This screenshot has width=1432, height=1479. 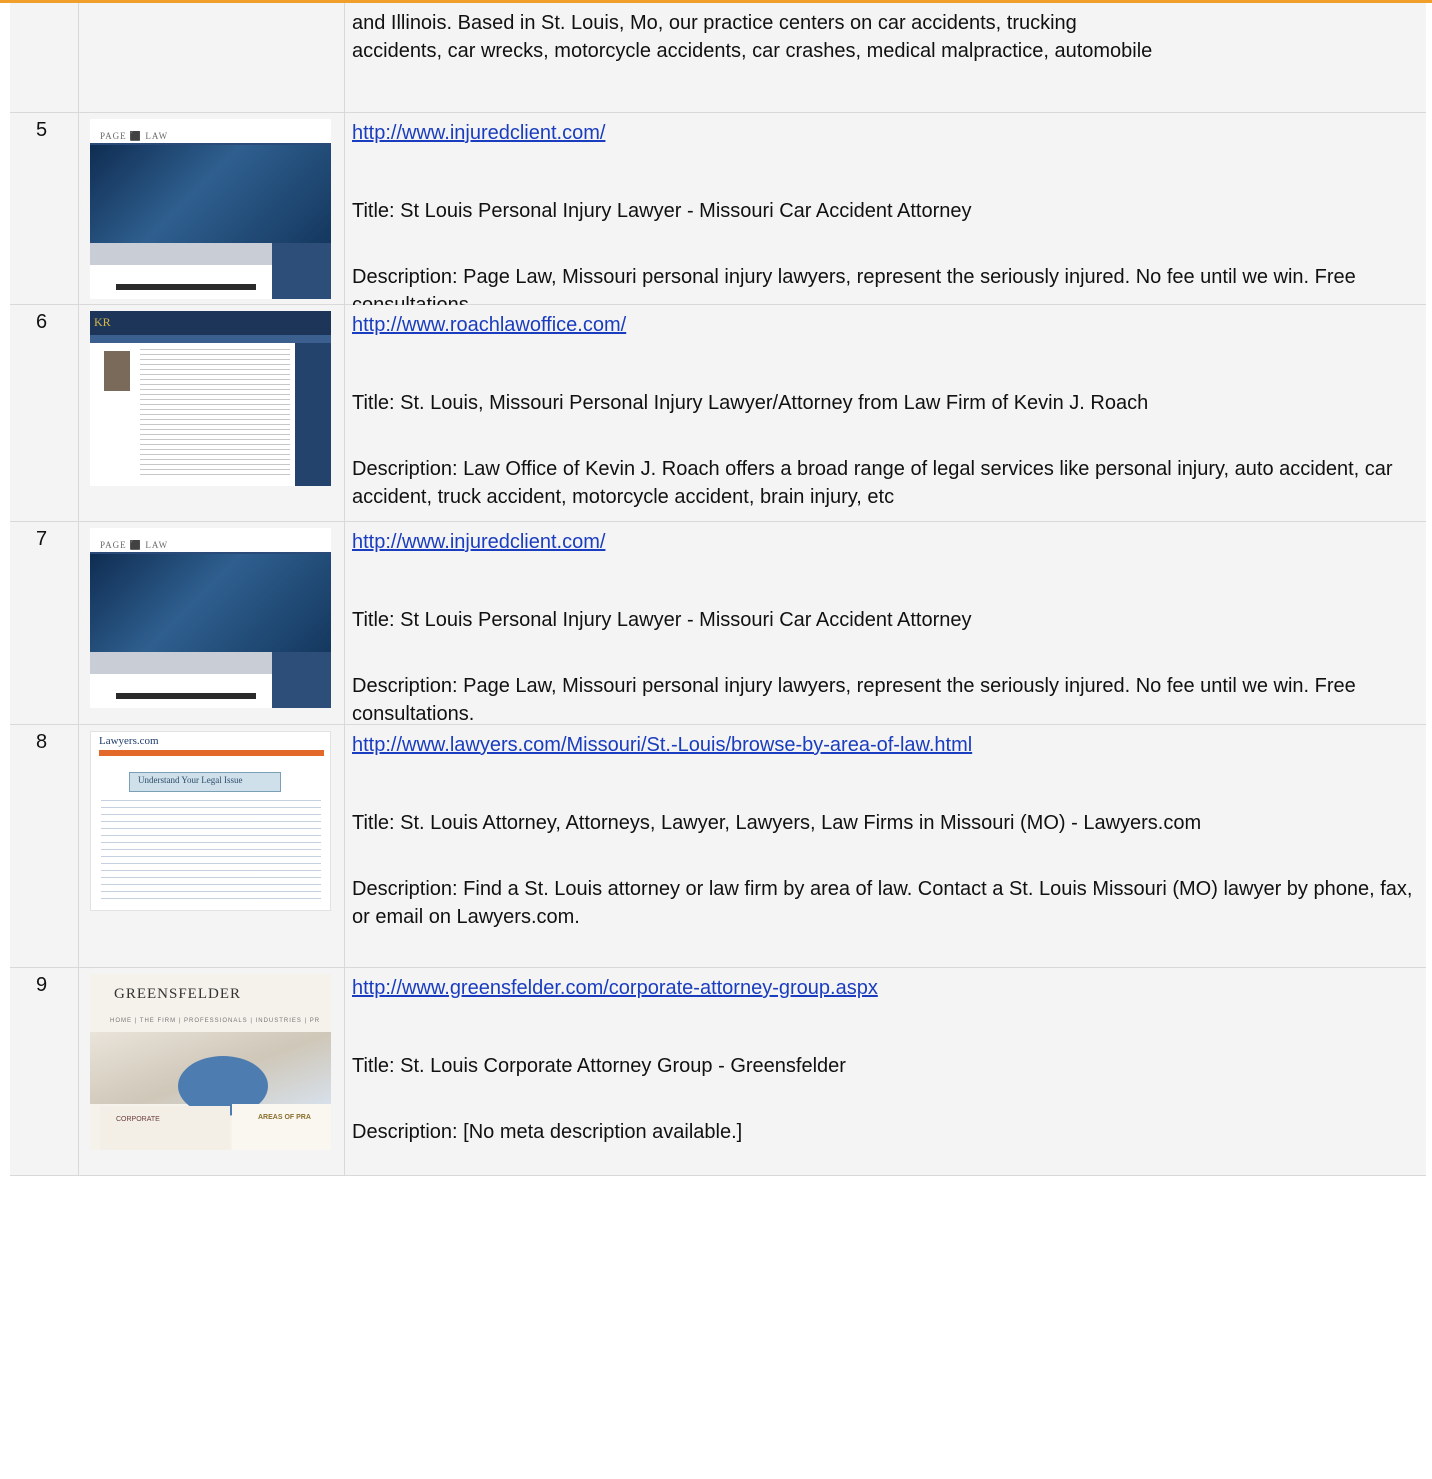 What do you see at coordinates (210, 821) in the screenshot?
I see `site-thumbnail-lawyers-com: Lawyers.com Understand Your Legal Issue` at bounding box center [210, 821].